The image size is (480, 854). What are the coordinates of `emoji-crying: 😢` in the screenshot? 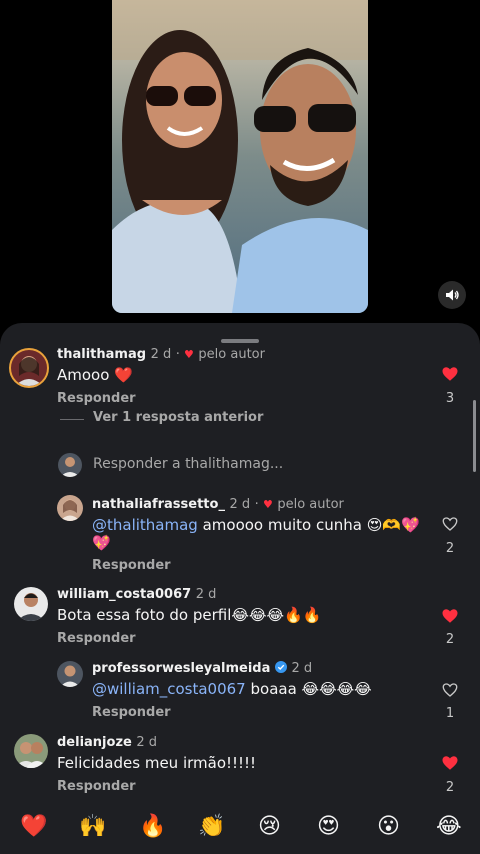 It's located at (269, 826).